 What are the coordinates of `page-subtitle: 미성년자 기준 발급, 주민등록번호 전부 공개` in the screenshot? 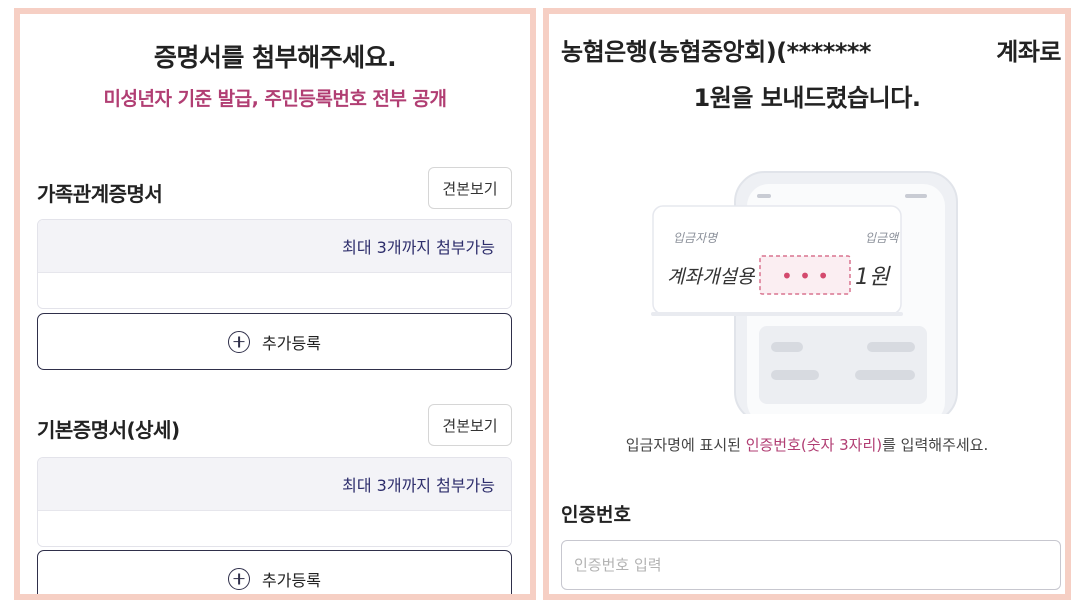 It's located at (275, 99).